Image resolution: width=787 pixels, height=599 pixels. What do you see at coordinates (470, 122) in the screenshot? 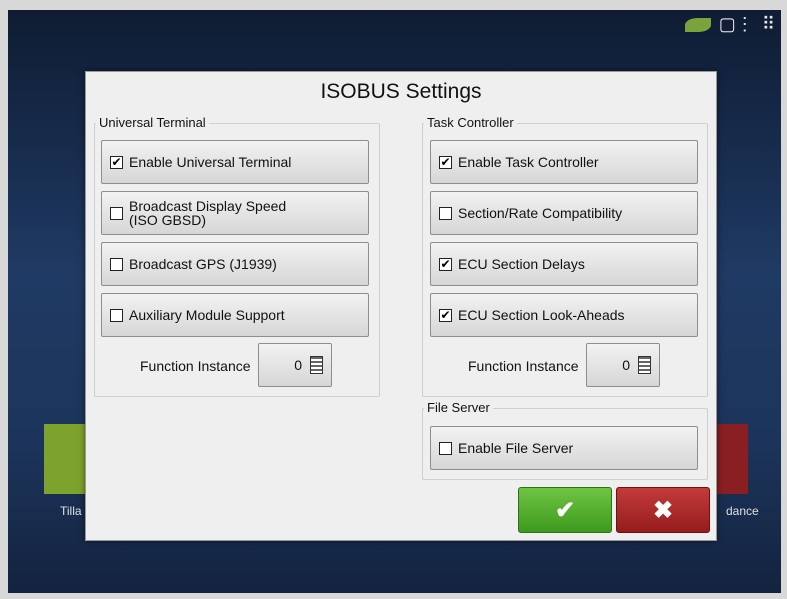
I see `task-controller-label: Task Controller` at bounding box center [470, 122].